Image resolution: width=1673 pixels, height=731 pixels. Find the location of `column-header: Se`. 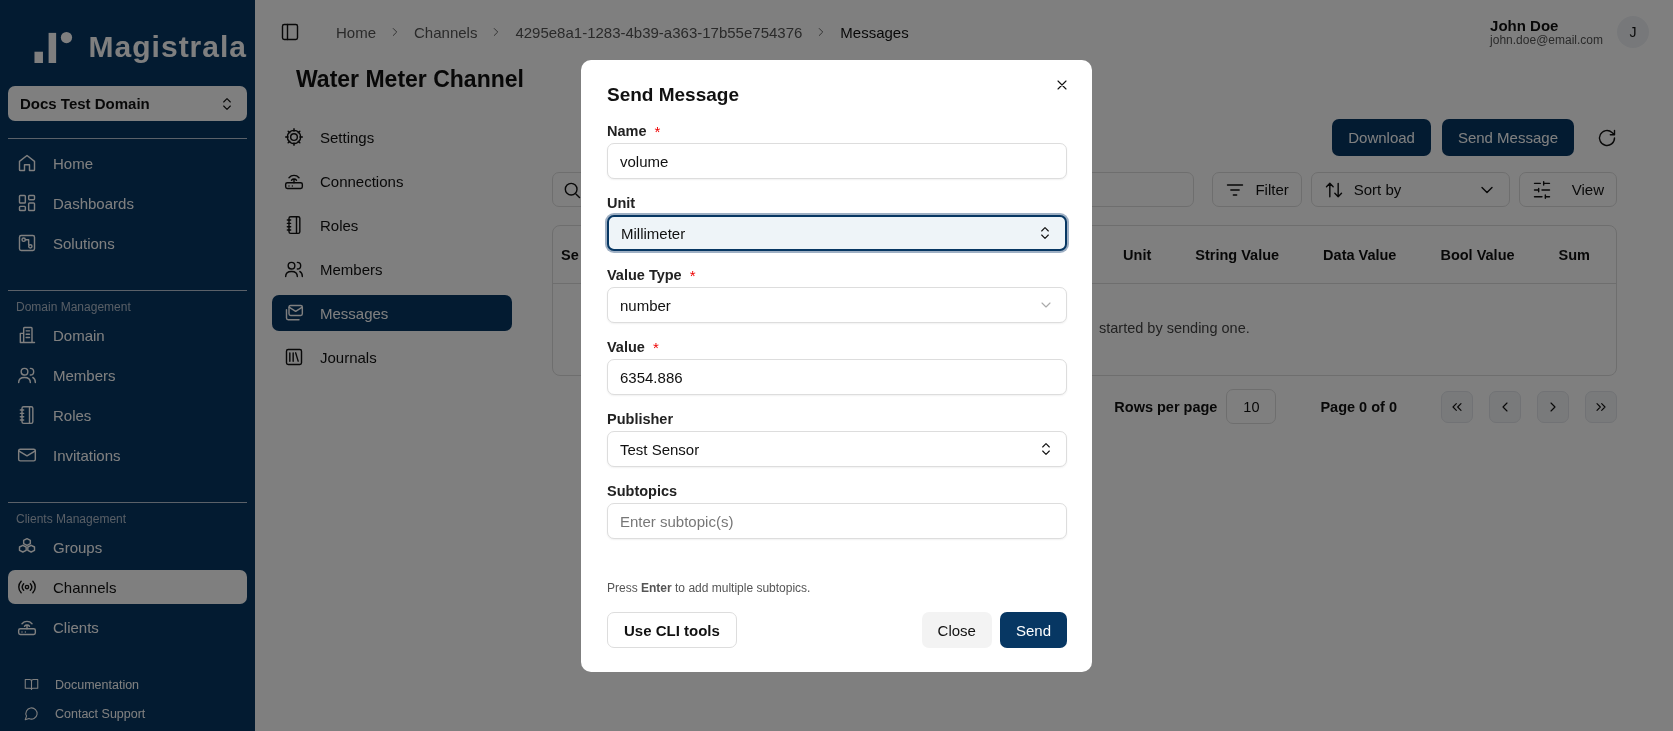

column-header: Se is located at coordinates (570, 254).